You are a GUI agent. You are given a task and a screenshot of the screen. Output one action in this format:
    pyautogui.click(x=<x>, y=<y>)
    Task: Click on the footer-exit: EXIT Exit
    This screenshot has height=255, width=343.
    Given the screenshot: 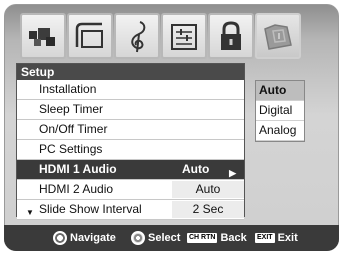 What is the action you would take?
    pyautogui.click(x=276, y=238)
    